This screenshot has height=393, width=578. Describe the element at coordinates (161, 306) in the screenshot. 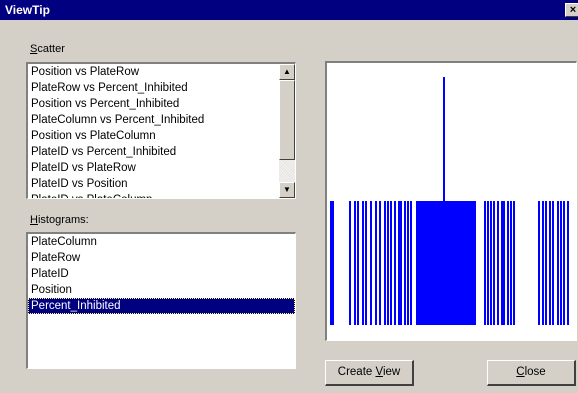

I see `histogram-list-item: Percent_Inhibited` at that location.